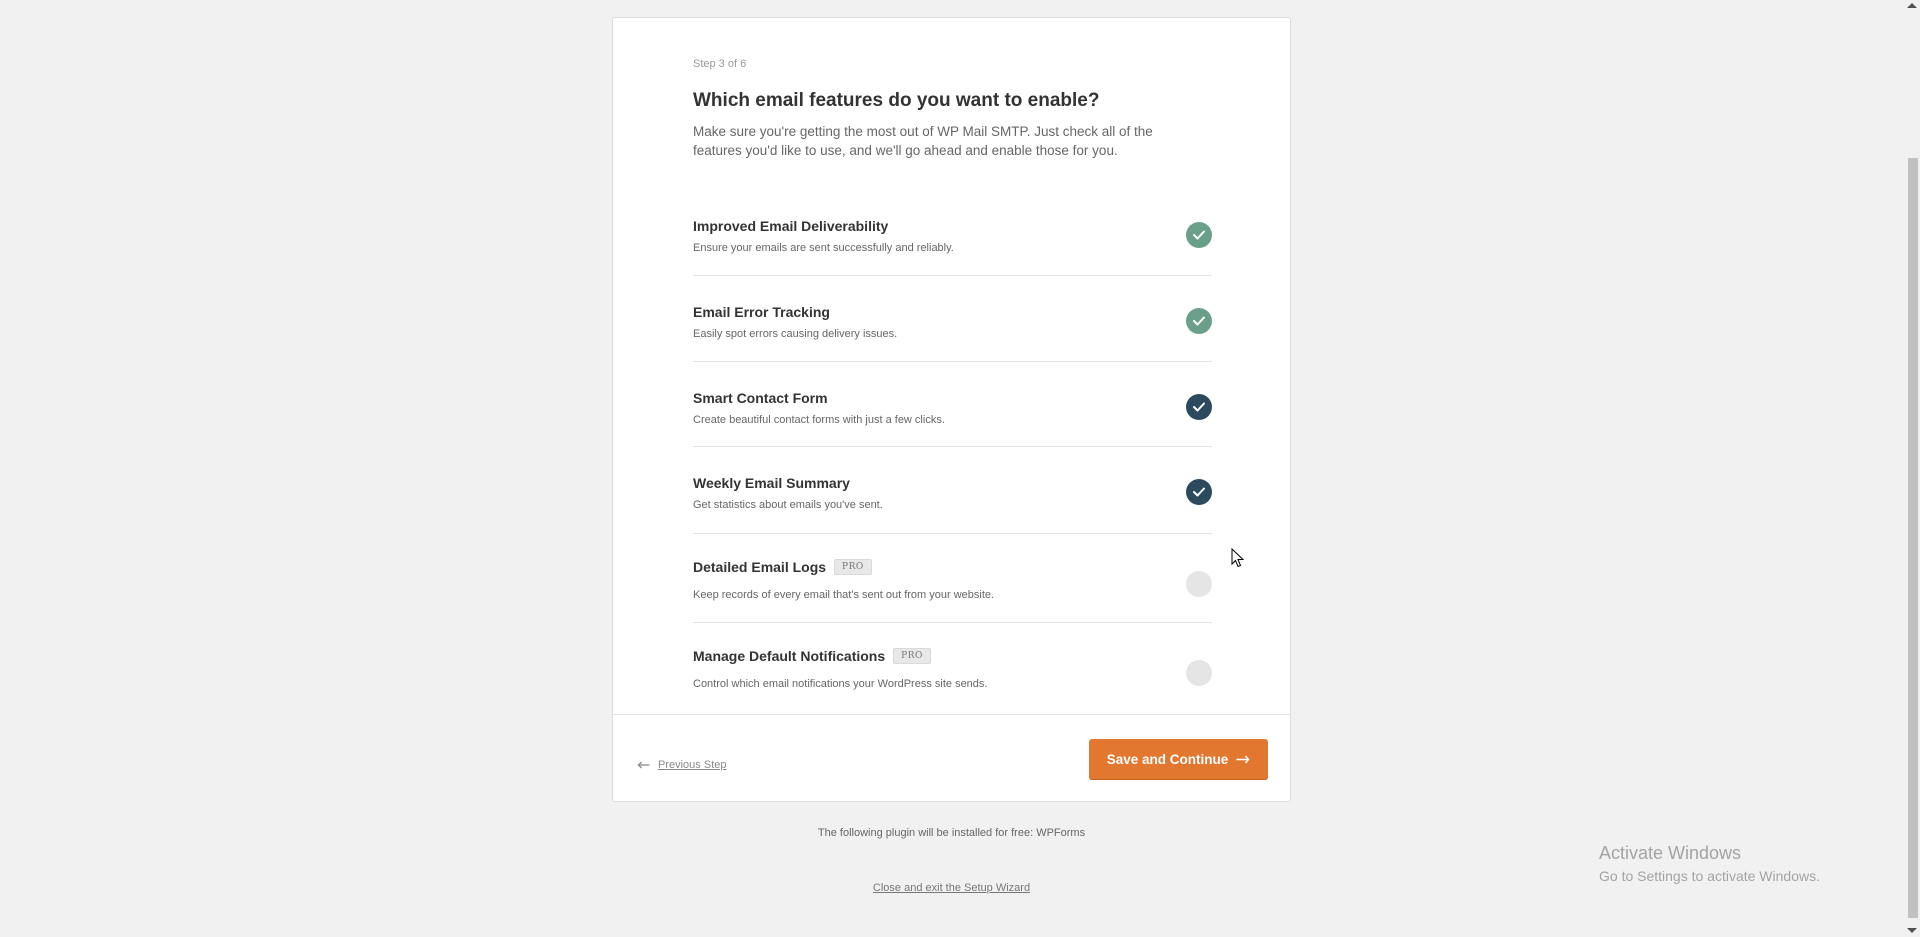 This screenshot has height=937, width=1920. I want to click on step-indicator: Step 3 of 6, so click(720, 64).